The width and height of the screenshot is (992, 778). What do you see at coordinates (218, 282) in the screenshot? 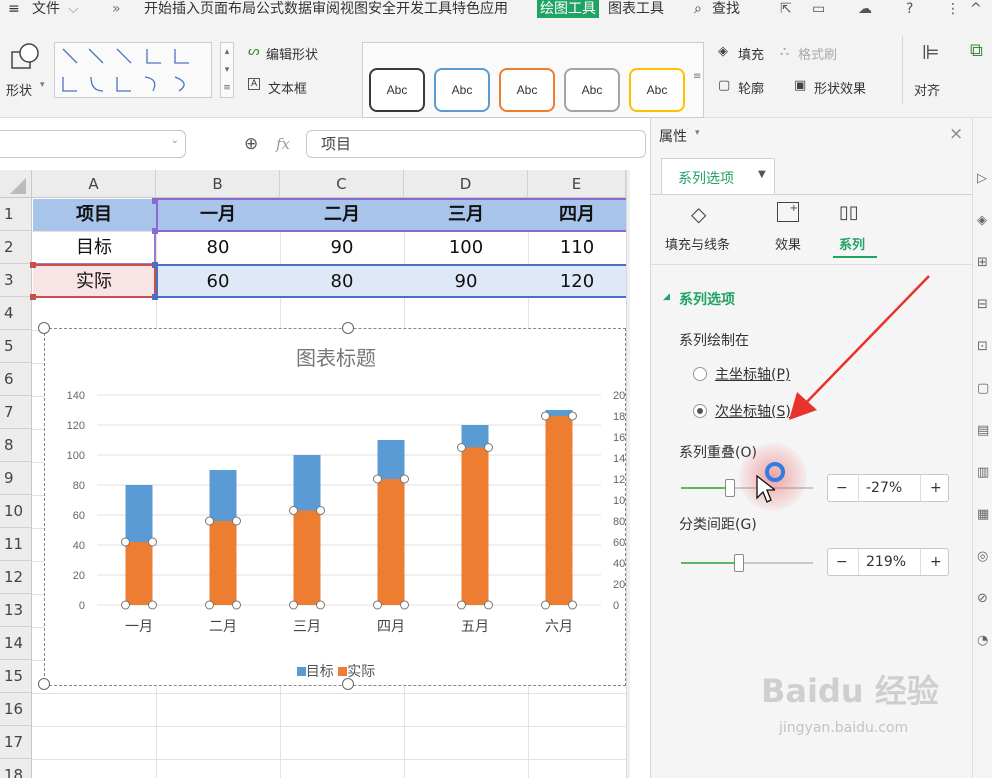
I see `cell-b3: 60` at bounding box center [218, 282].